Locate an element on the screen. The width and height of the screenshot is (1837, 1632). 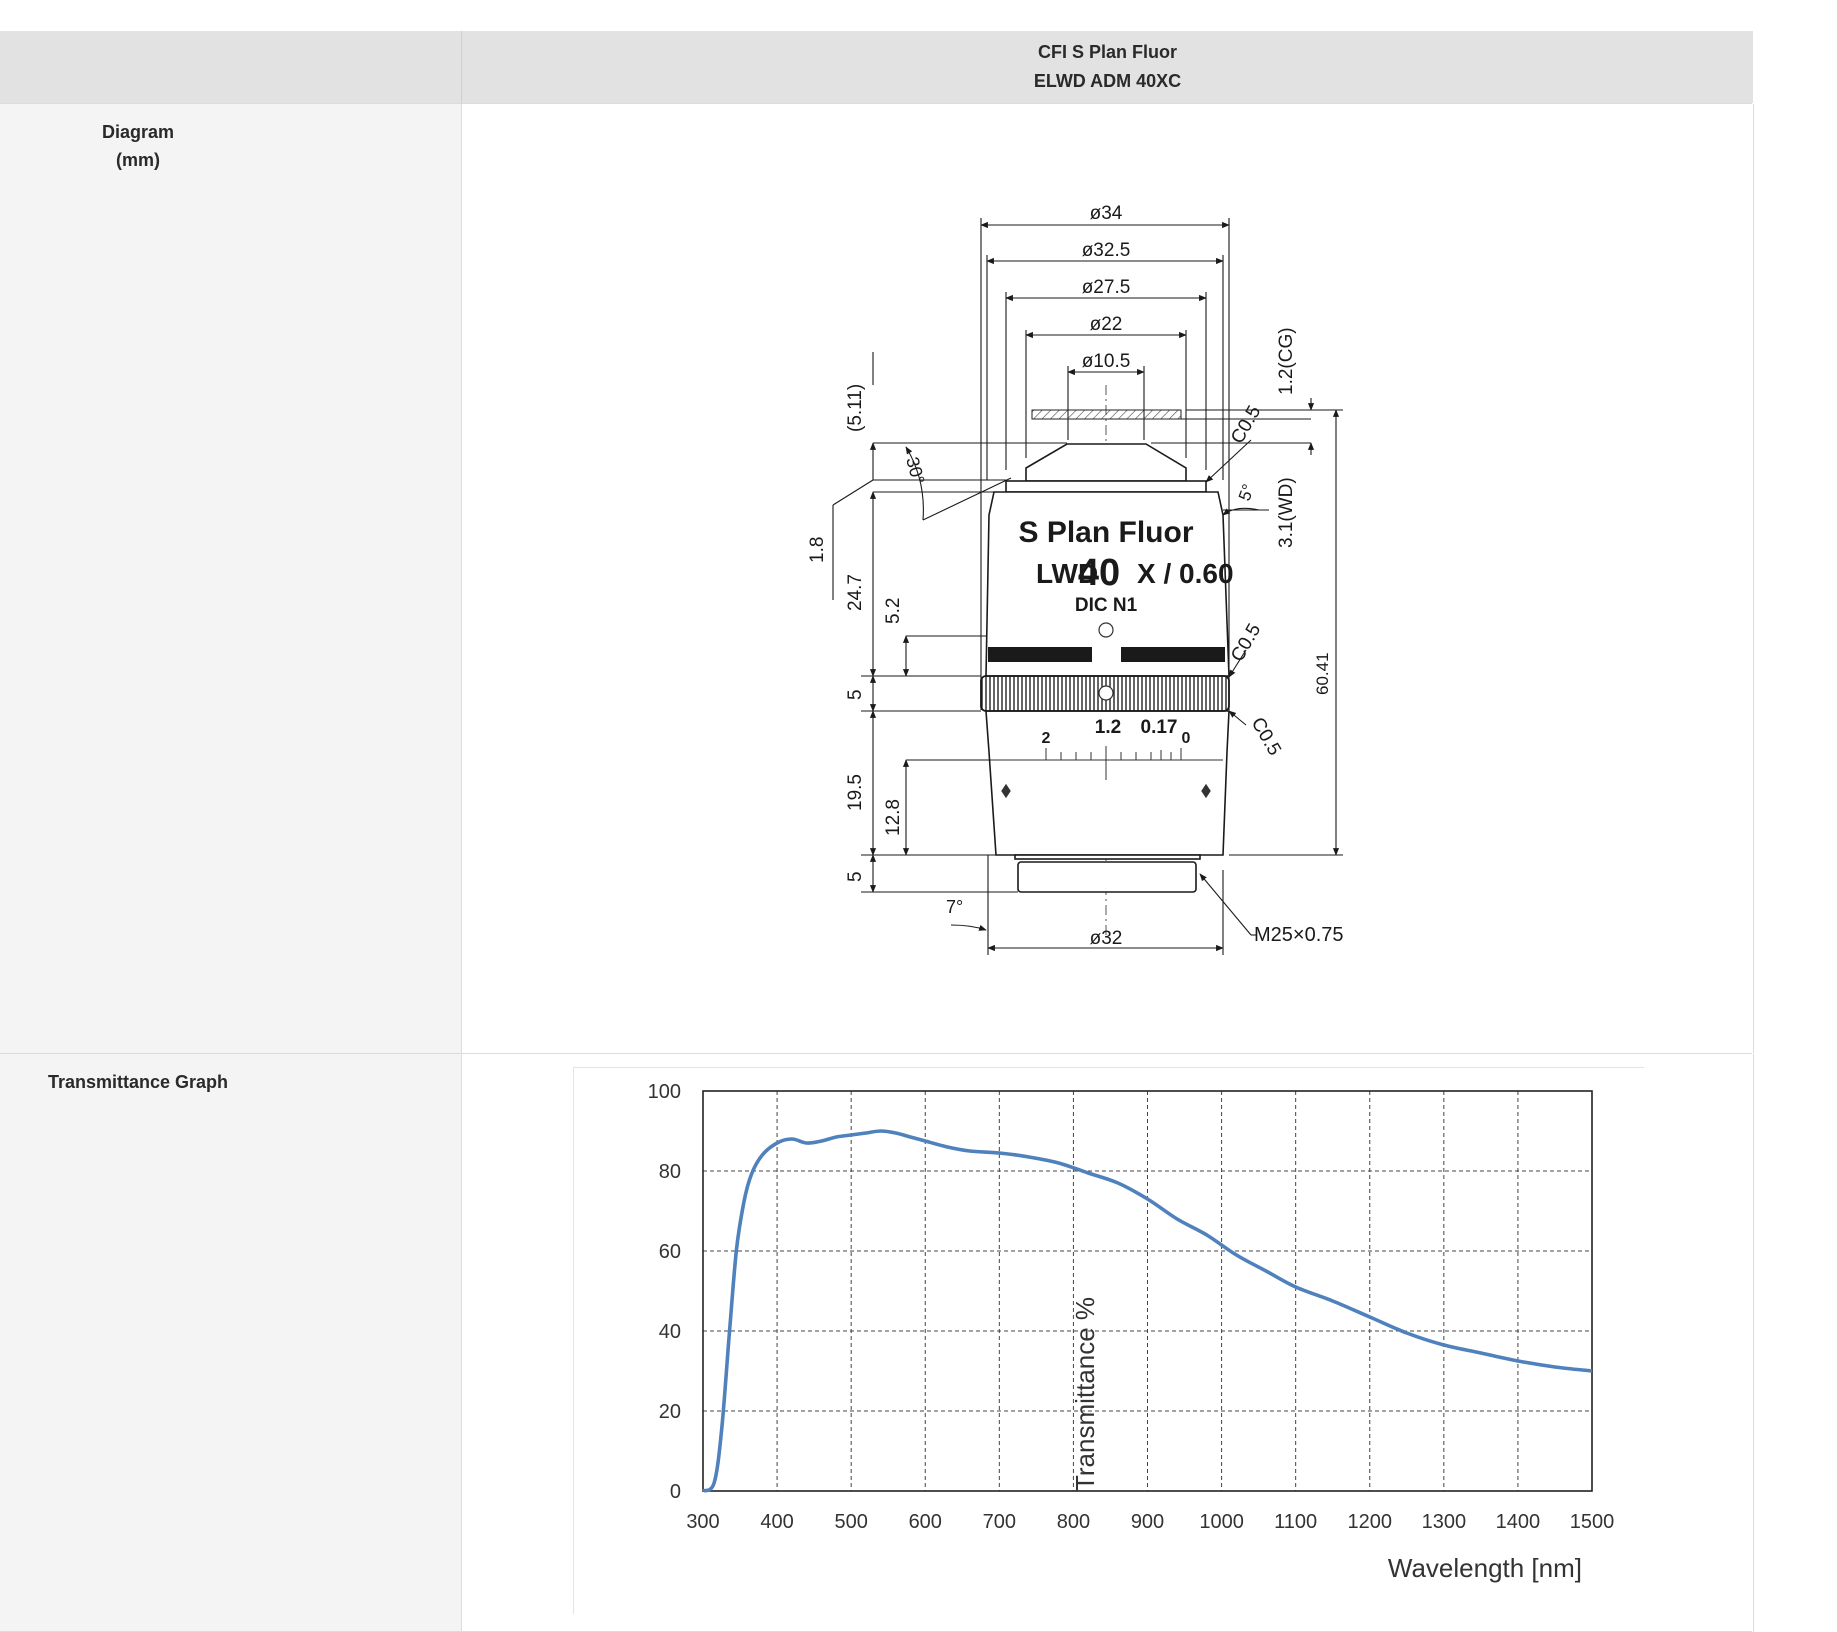
dim-d34: ø34 is located at coordinates (1106, 213).